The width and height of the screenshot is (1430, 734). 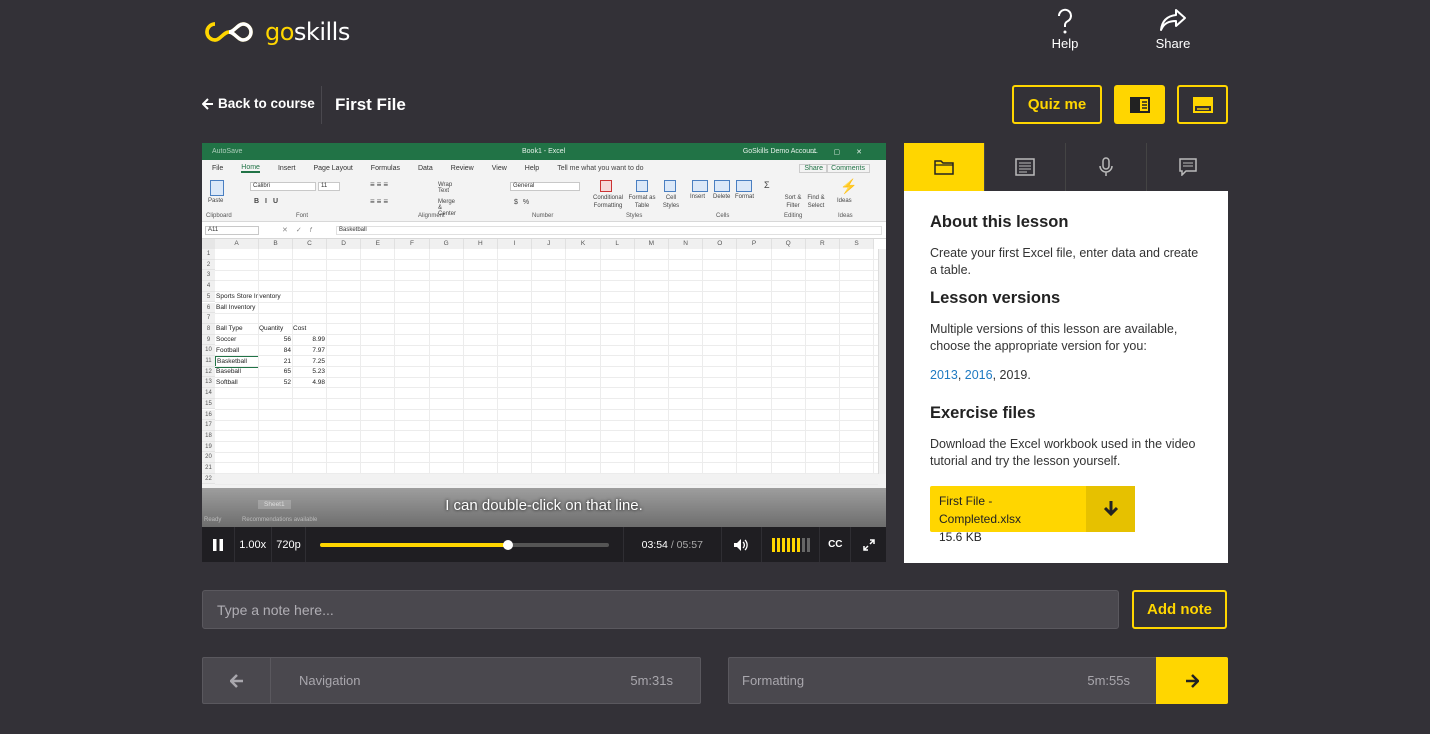 What do you see at coordinates (1108, 680) in the screenshot?
I see `next-lesson-duration: 5m:55s` at bounding box center [1108, 680].